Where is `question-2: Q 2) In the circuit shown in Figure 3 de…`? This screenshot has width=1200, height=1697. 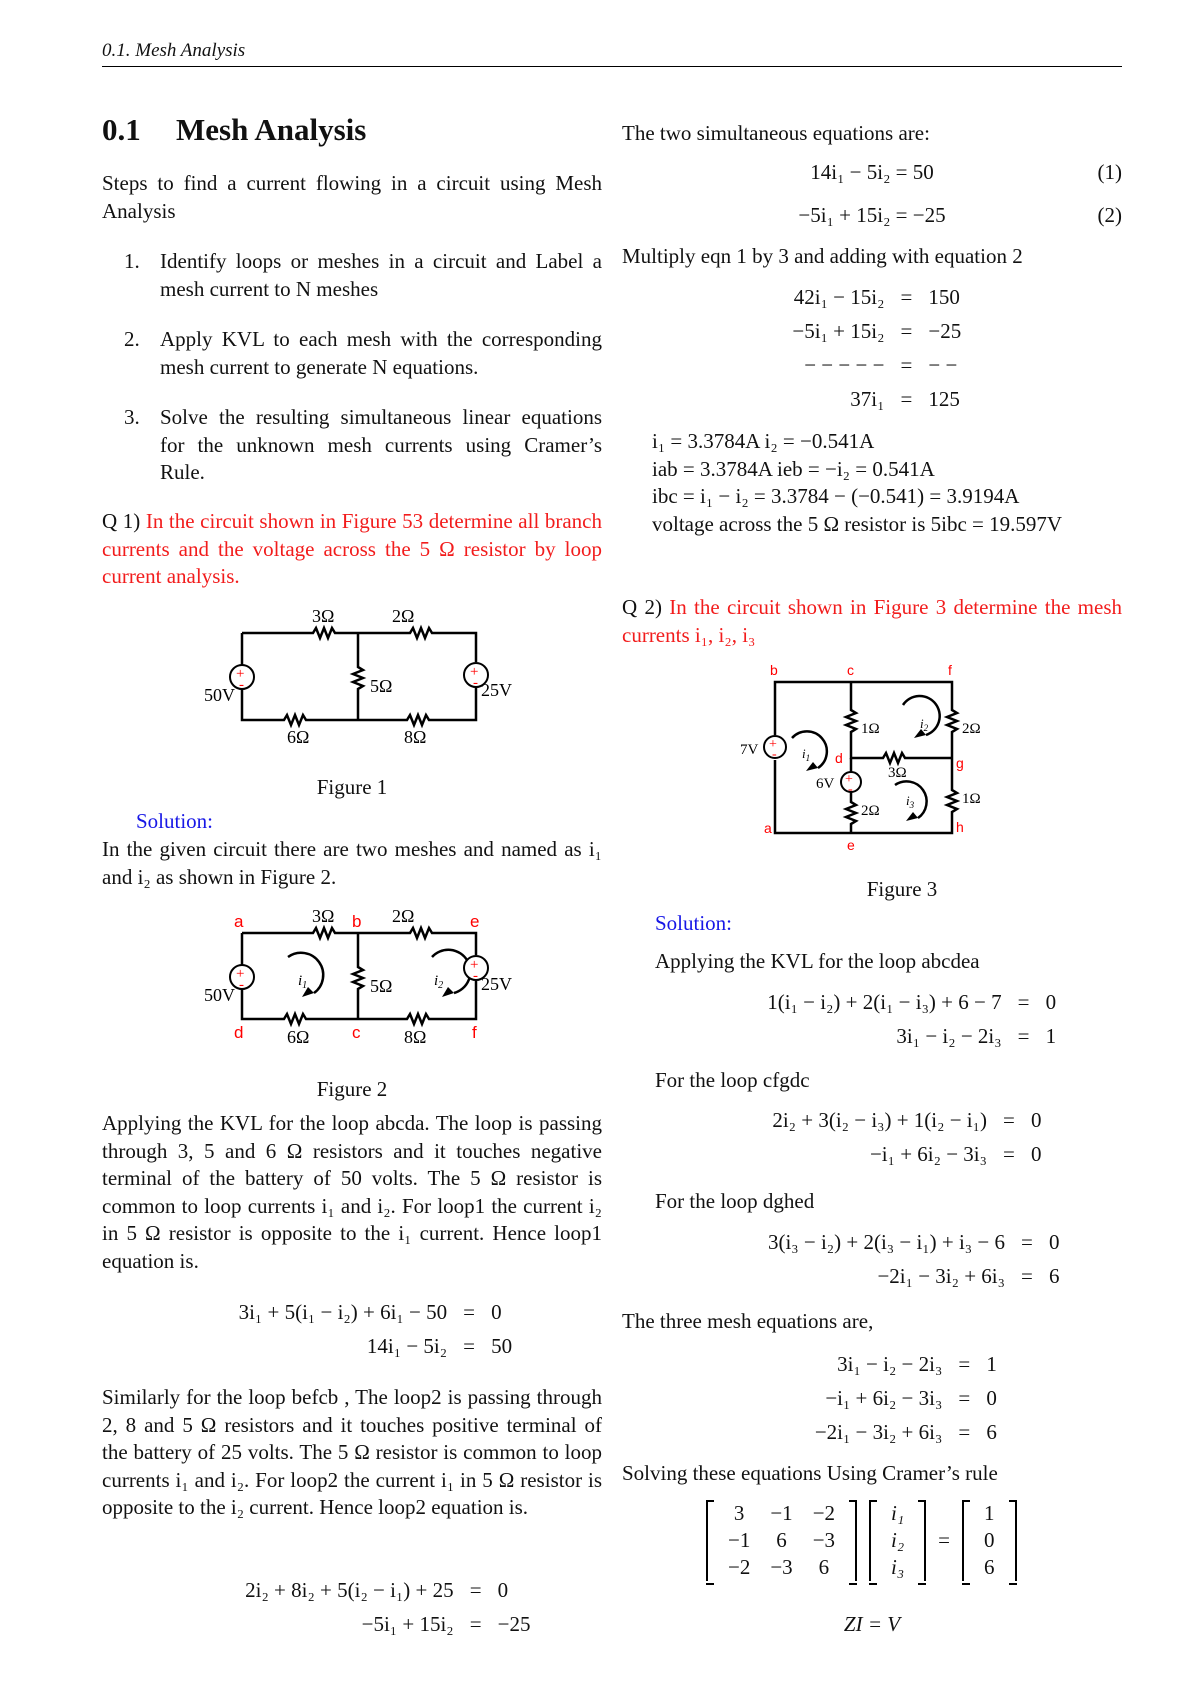 question-2: Q 2) In the circuit shown in Figure 3 de… is located at coordinates (872, 621).